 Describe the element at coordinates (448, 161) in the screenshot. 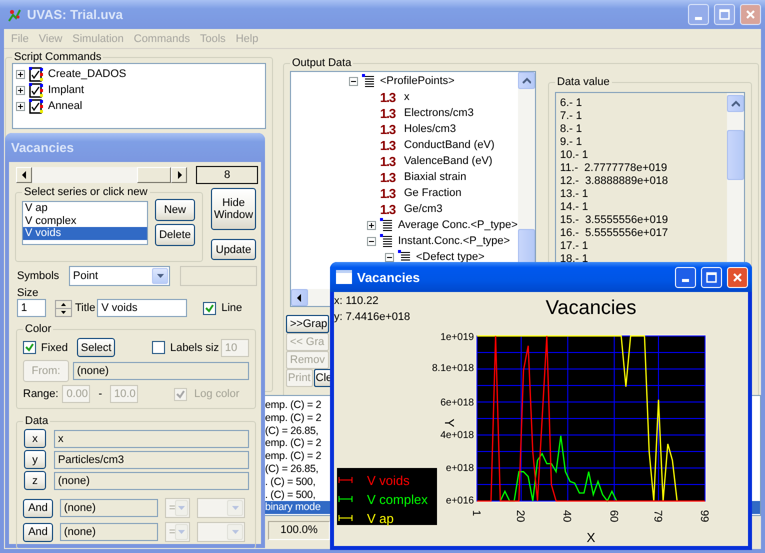

I see `tree-item: ValenceBand (eV)` at that location.